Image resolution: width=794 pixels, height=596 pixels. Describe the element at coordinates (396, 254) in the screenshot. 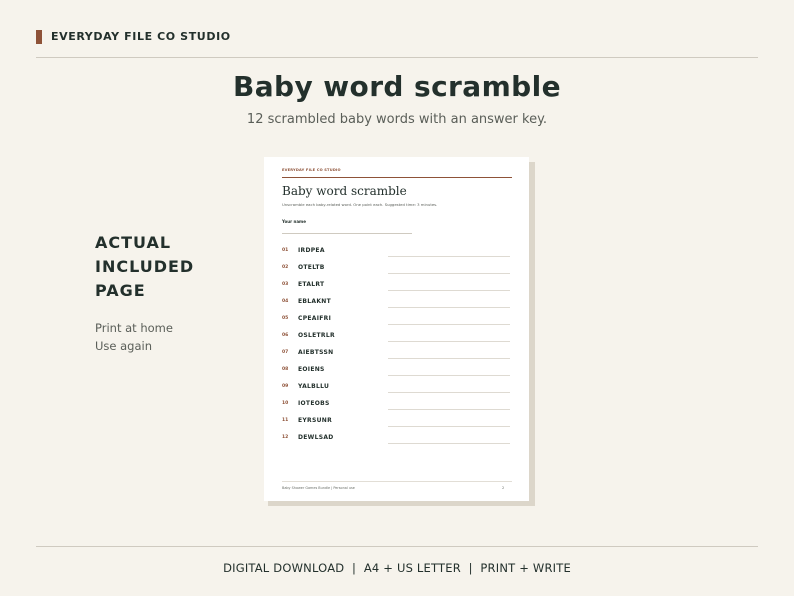

I see `scramble-row: 01 IRDPEA` at that location.